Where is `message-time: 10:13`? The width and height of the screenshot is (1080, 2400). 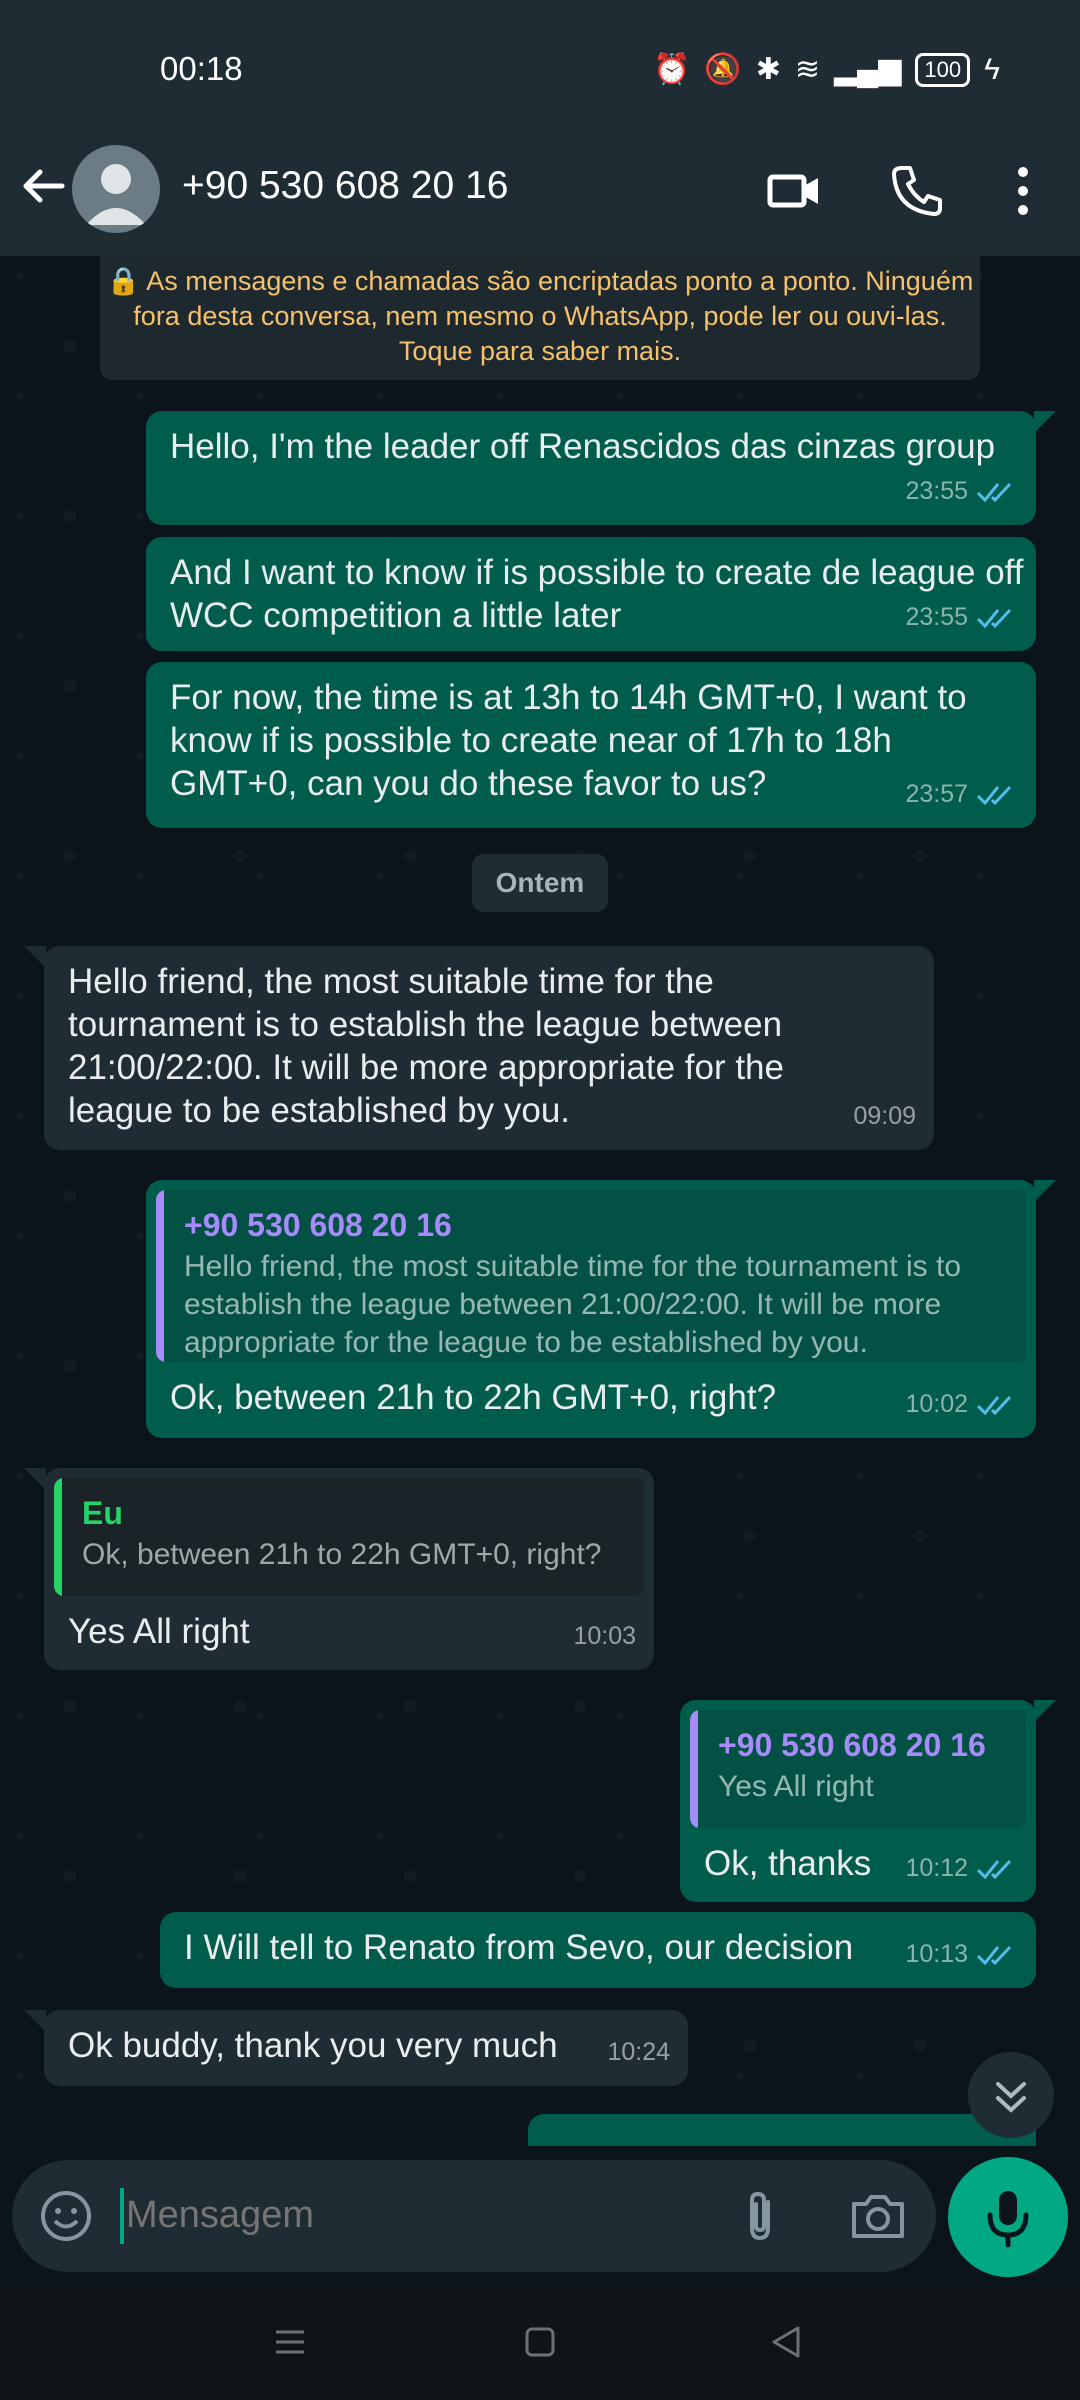
message-time: 10:13 is located at coordinates (936, 1954).